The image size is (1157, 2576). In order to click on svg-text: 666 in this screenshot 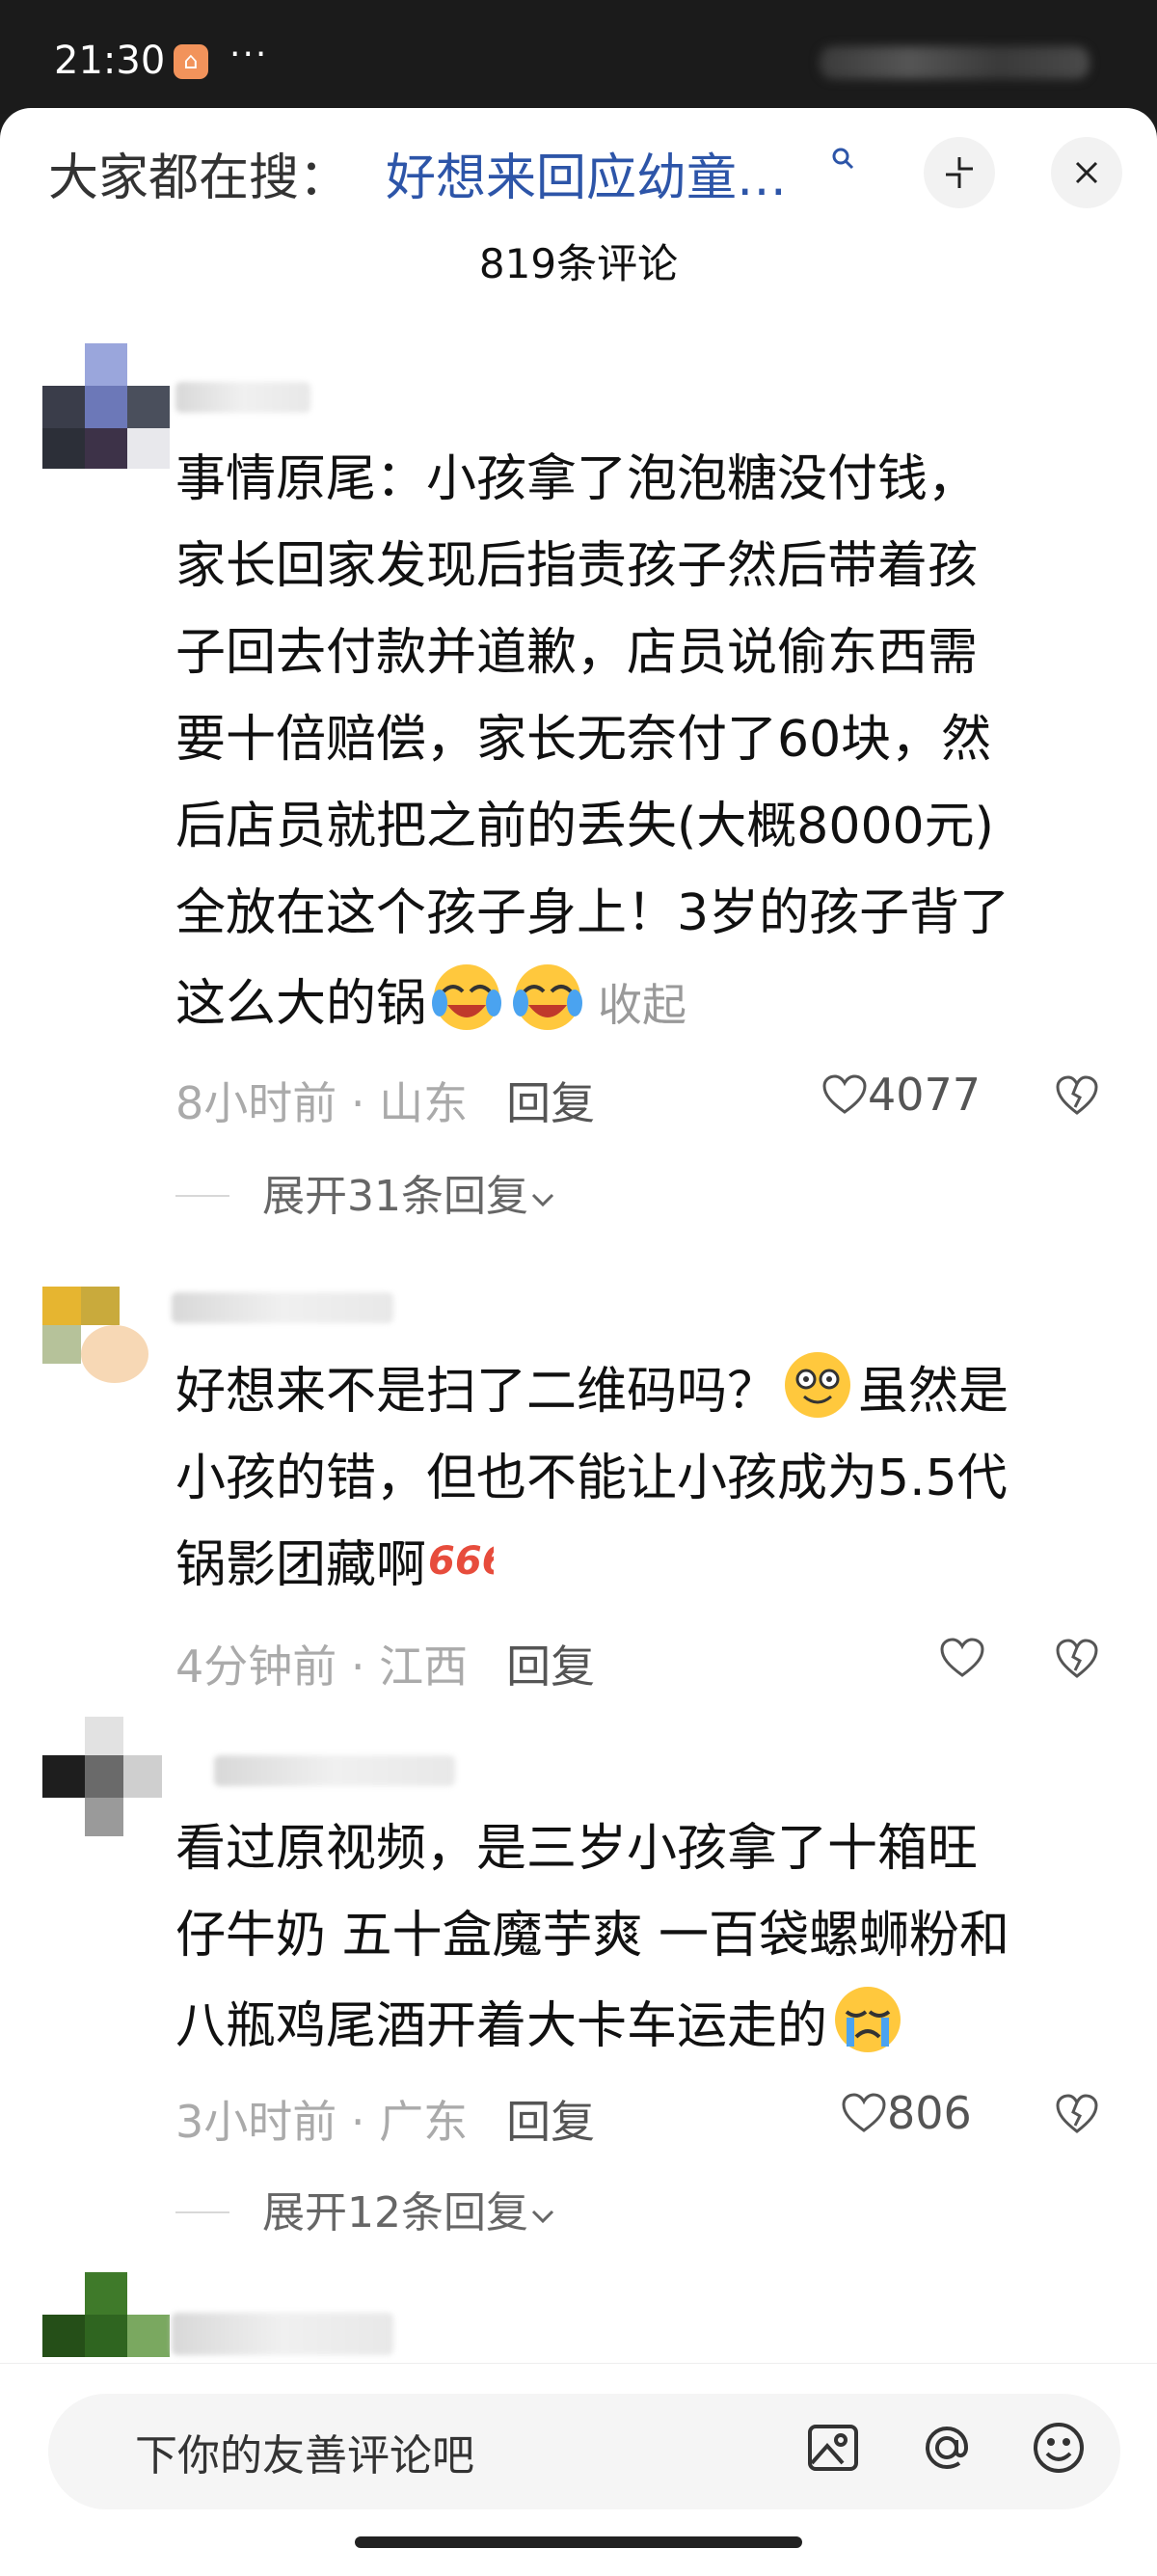, I will do `click(461, 1561)`.